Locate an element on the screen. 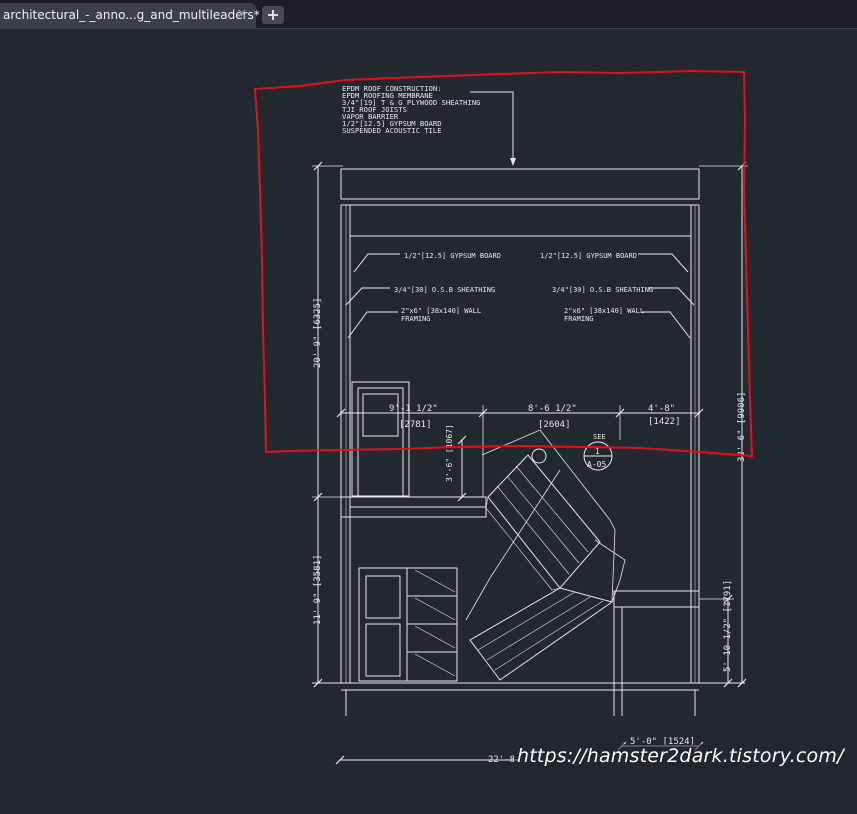  lower-door-panel-bottom is located at coordinates (383, 650).